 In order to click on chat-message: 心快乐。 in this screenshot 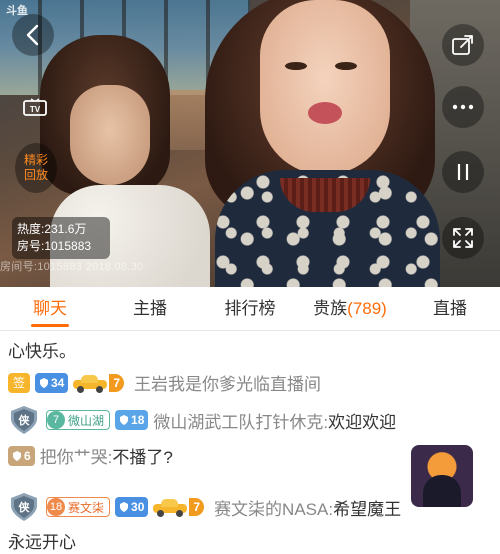, I will do `click(42, 349)`.